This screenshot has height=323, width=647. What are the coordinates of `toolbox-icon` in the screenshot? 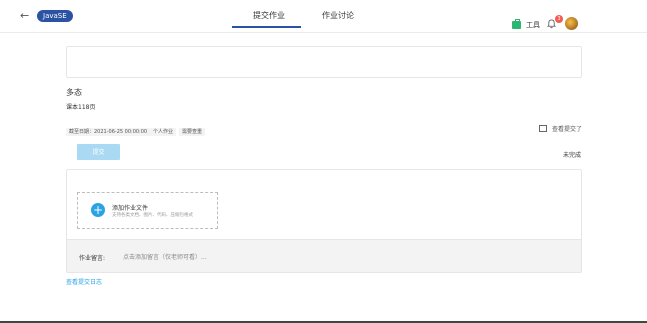 It's located at (516, 24).